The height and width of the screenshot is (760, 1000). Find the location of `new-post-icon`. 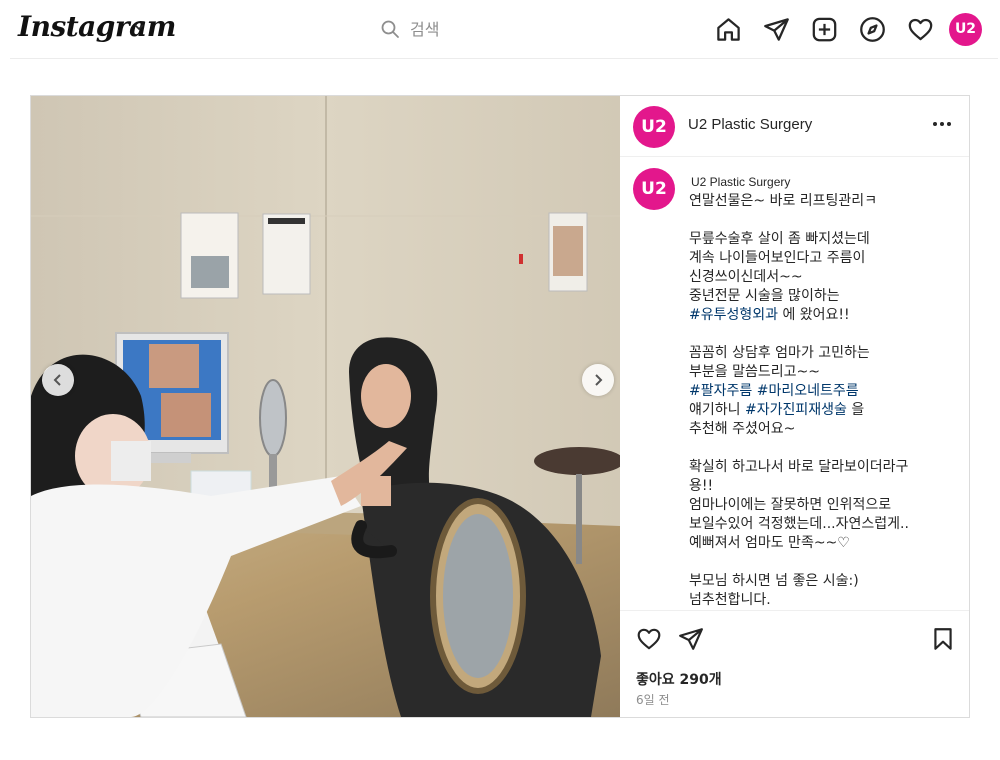

new-post-icon is located at coordinates (824, 29).